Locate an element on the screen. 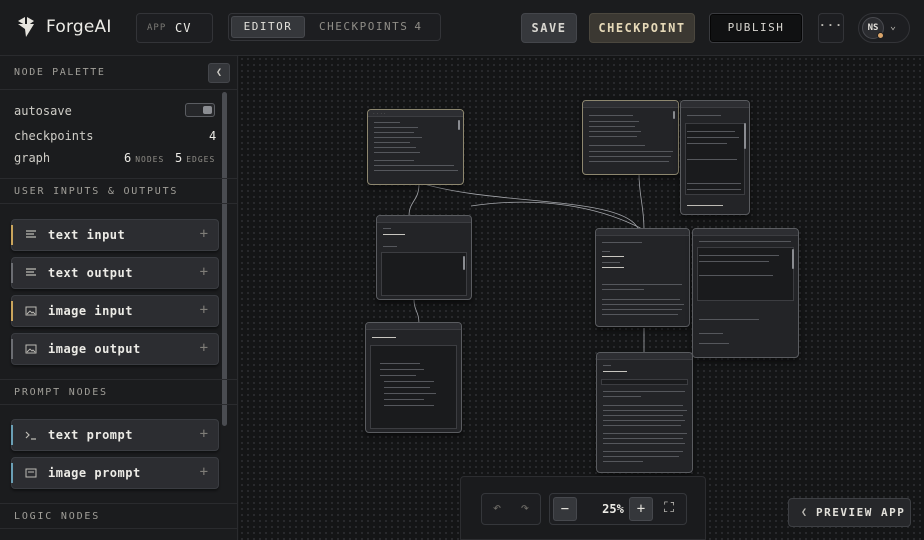 The width and height of the screenshot is (924, 540). node-title-line is located at coordinates (615, 371).